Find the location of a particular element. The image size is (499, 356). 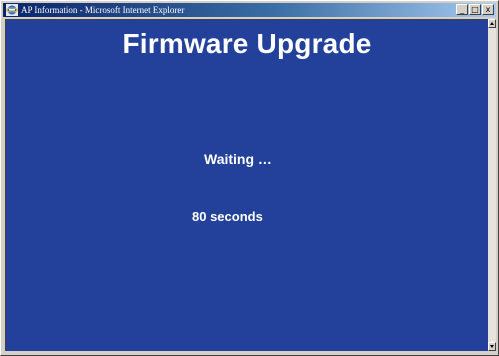

countdown-text: 80 seconds is located at coordinates (227, 216).